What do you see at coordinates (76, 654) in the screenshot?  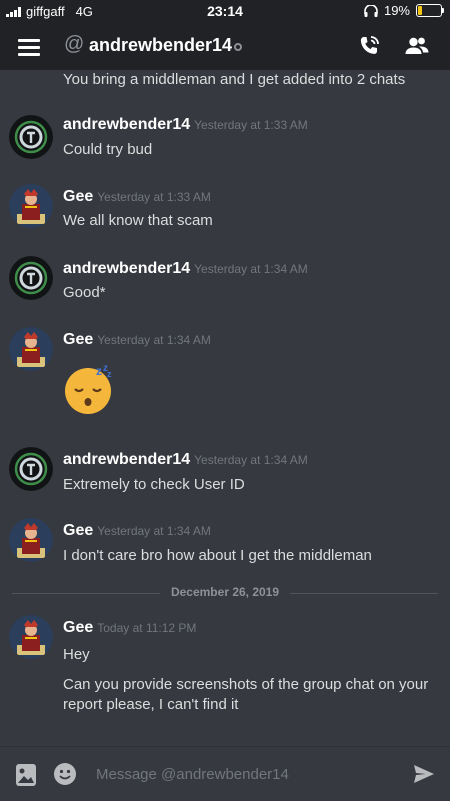 I see `message-text: Hey` at bounding box center [76, 654].